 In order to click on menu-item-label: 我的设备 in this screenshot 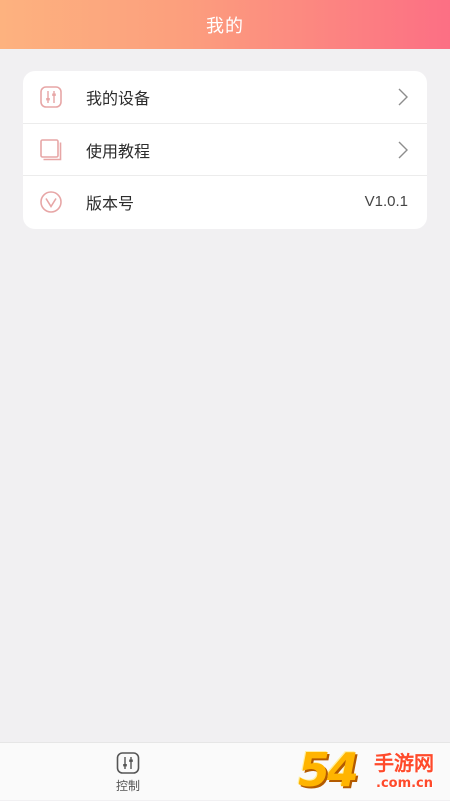, I will do `click(118, 98)`.